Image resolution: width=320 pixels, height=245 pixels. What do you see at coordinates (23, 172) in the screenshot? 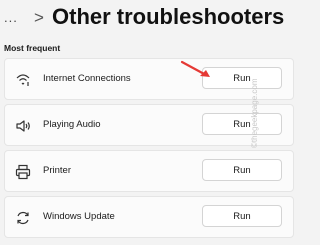
I see `printer-icon` at bounding box center [23, 172].